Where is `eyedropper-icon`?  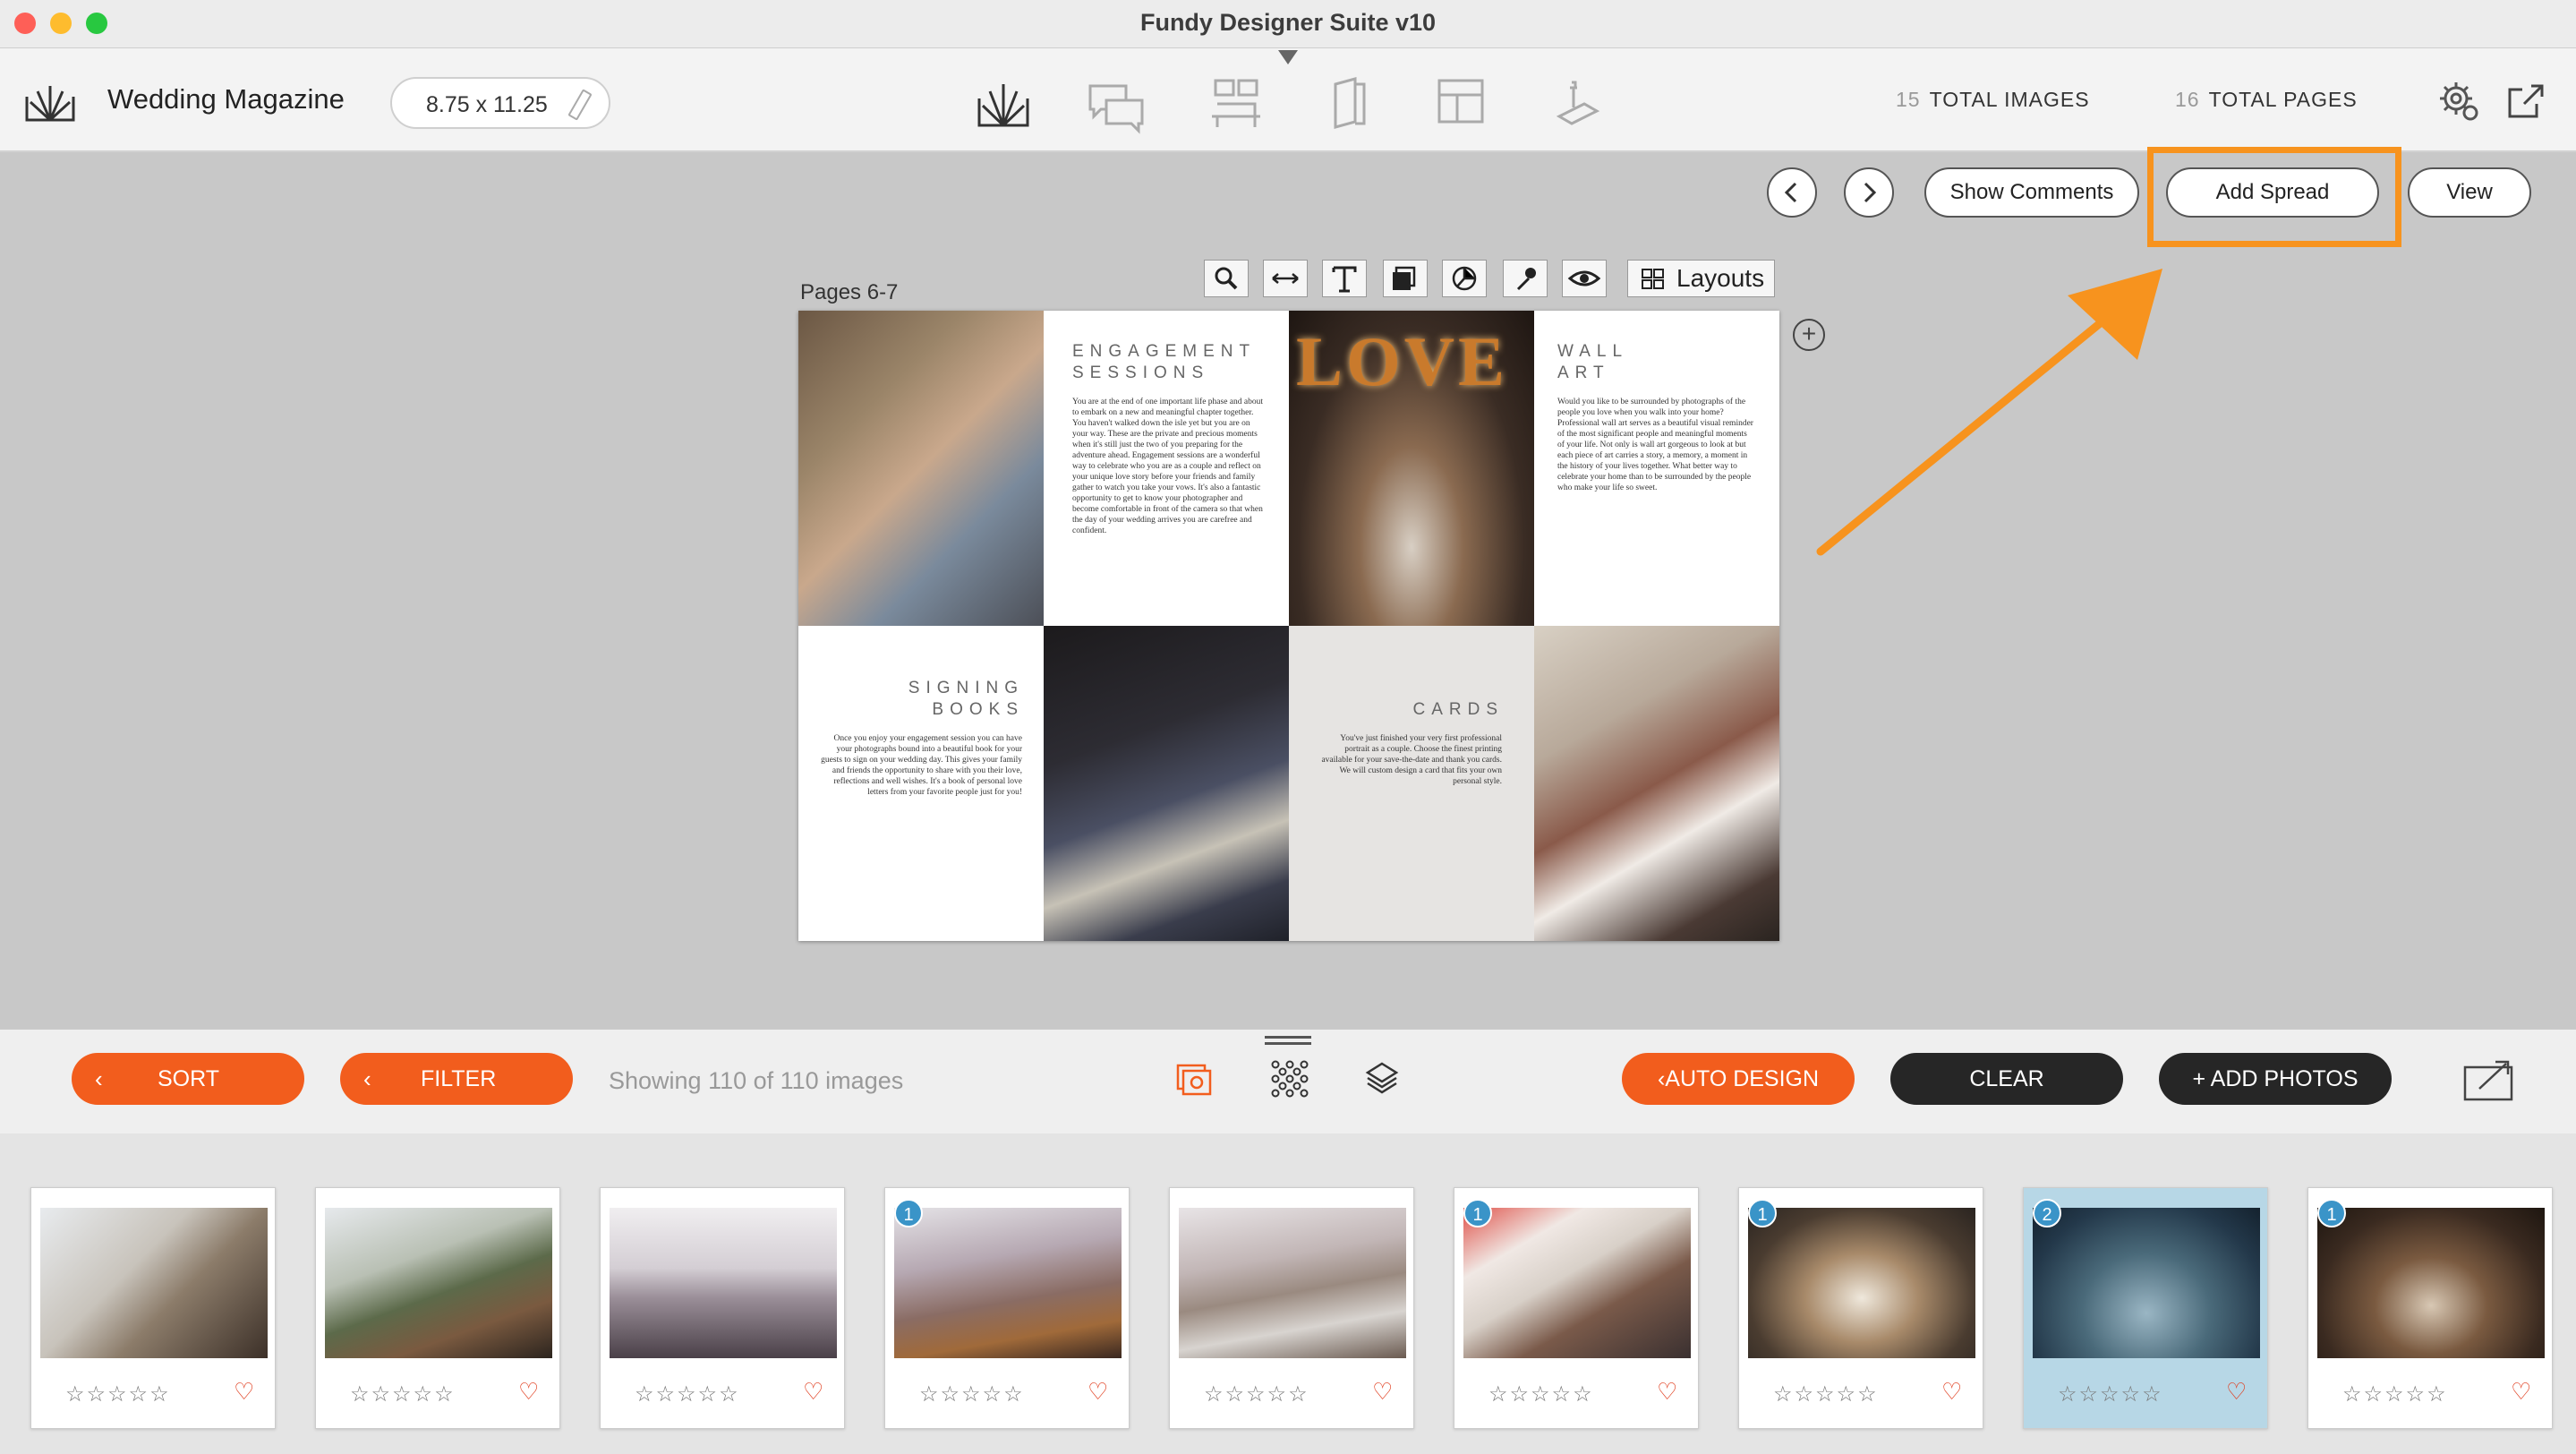
eyedropper-icon is located at coordinates (1526, 279).